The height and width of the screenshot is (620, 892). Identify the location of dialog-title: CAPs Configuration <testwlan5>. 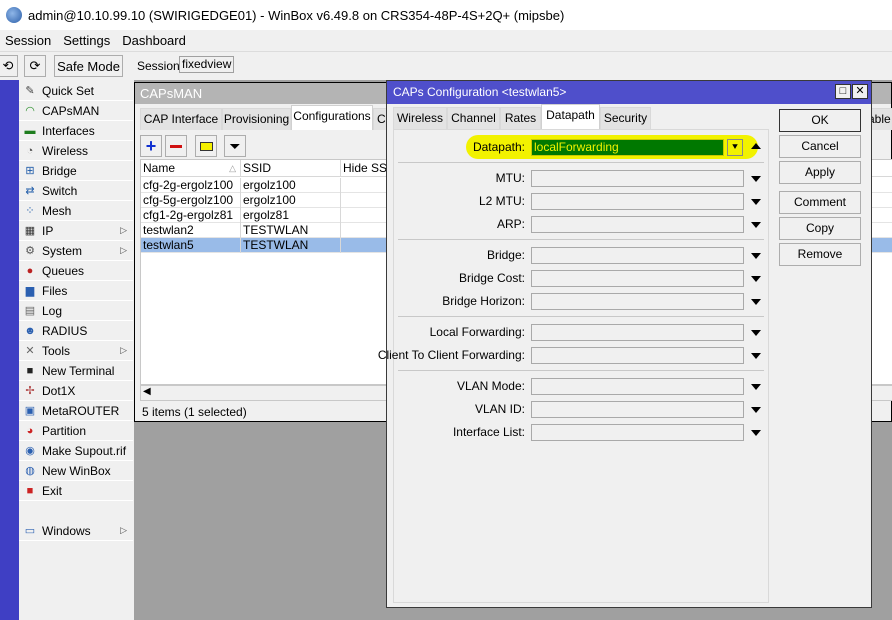
(629, 92).